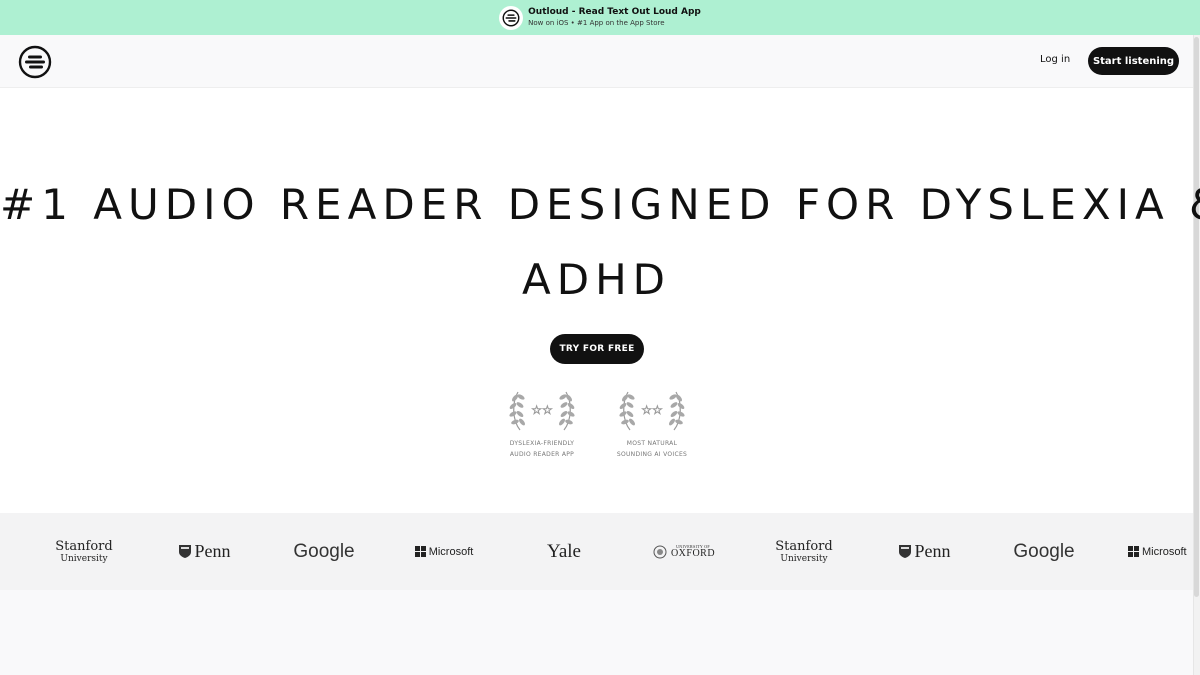 The height and width of the screenshot is (675, 1200). What do you see at coordinates (600, 204) in the screenshot?
I see `hero-headline-line-1: #1 AUDIO READER DESIGNED FOR DYSLEXIA &` at bounding box center [600, 204].